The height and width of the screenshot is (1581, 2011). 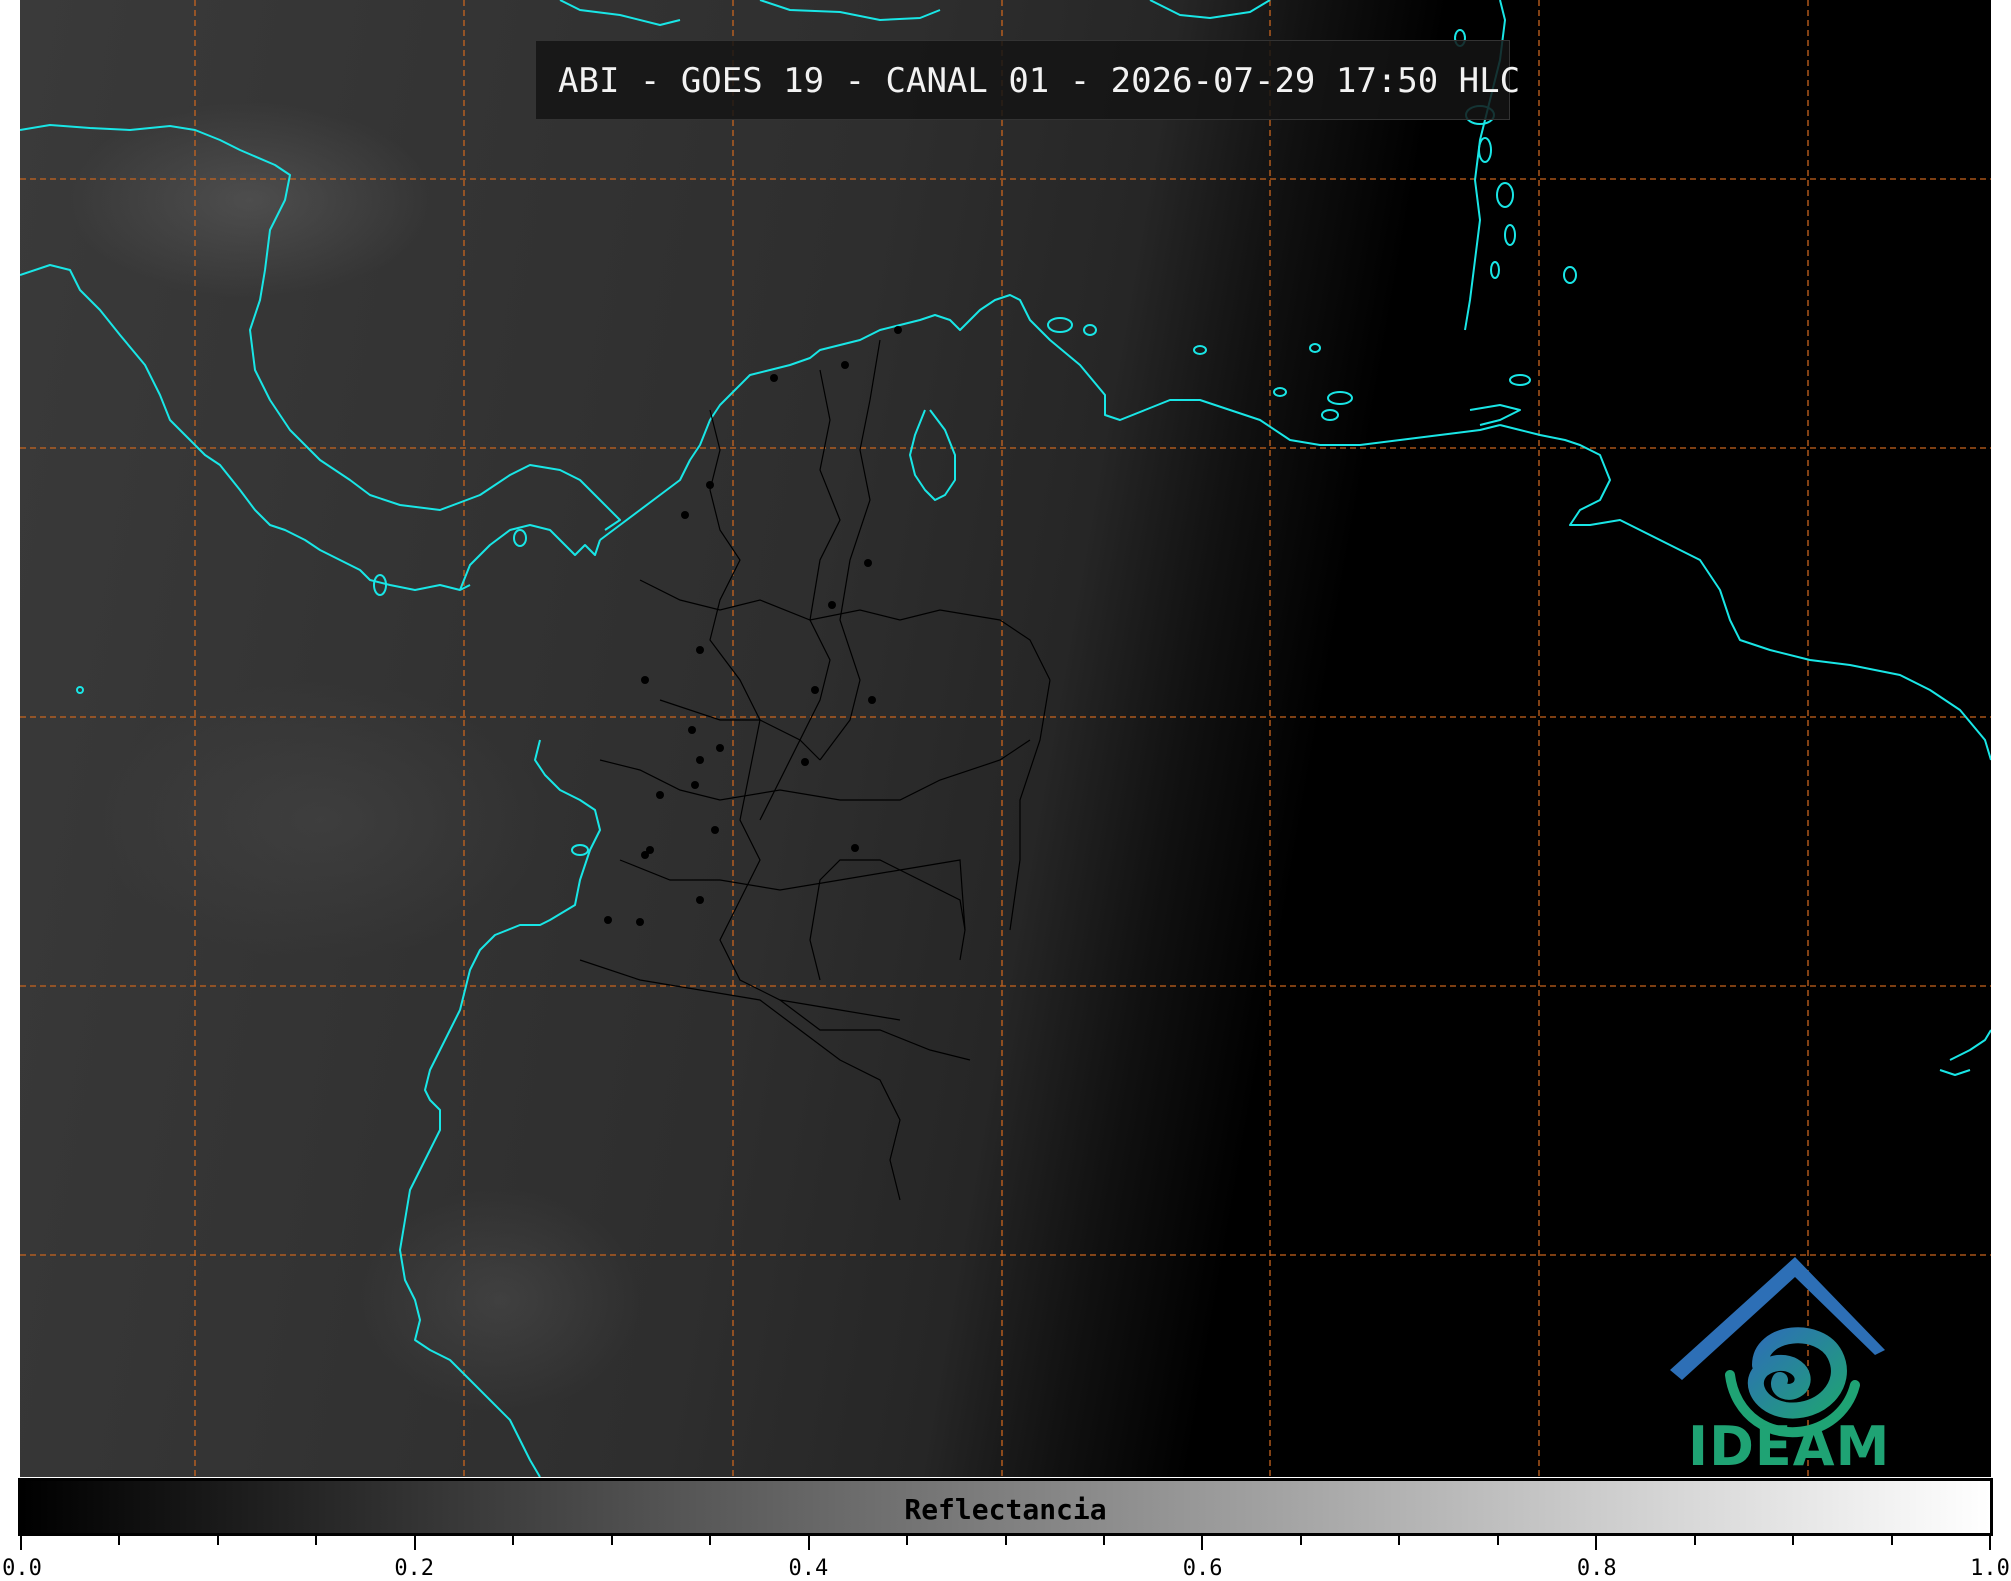 I want to click on colorbar-tick-label: 0.8, so click(x=1596, y=1568).